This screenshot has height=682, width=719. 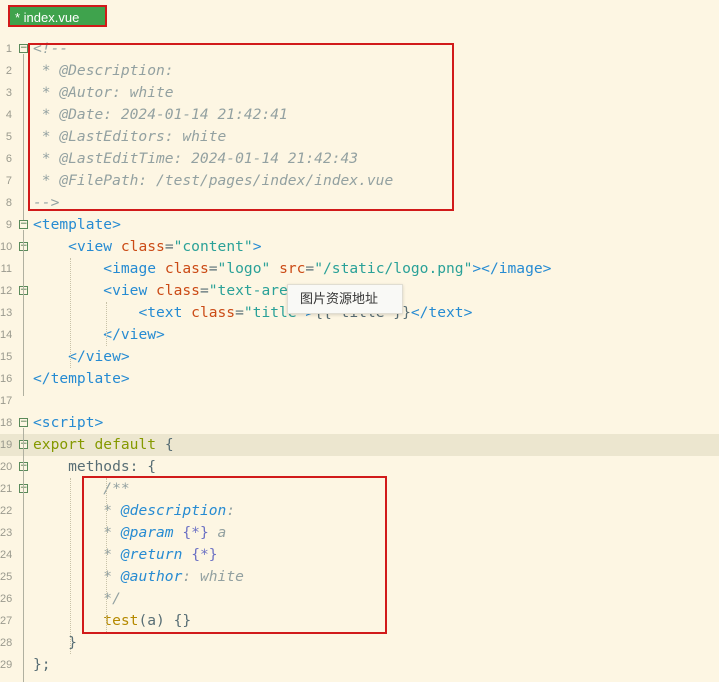 I want to click on line-number: 25, so click(x=6, y=577).